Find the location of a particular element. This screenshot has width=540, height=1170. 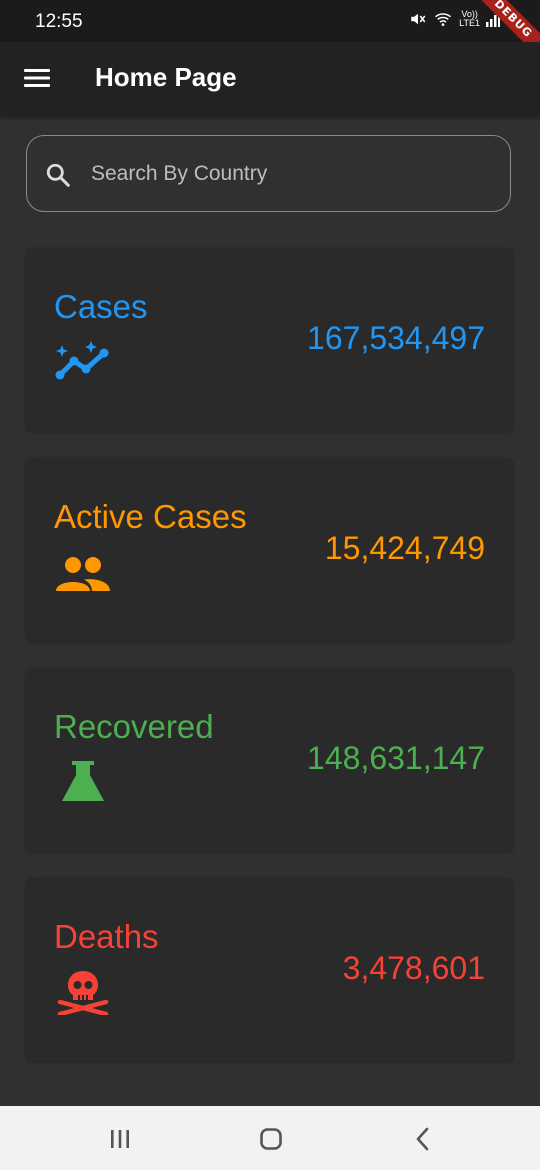

people-icon is located at coordinates (83, 573).